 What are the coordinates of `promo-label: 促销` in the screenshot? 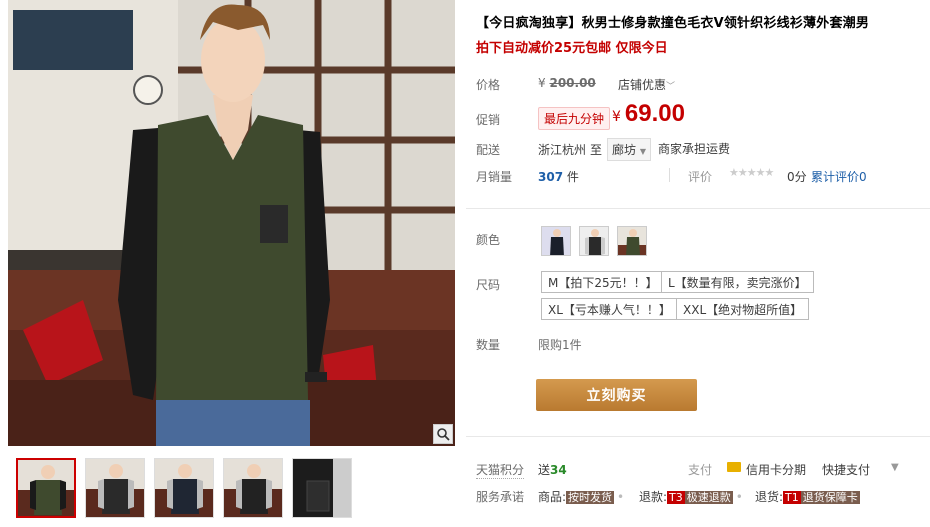 It's located at (488, 120).